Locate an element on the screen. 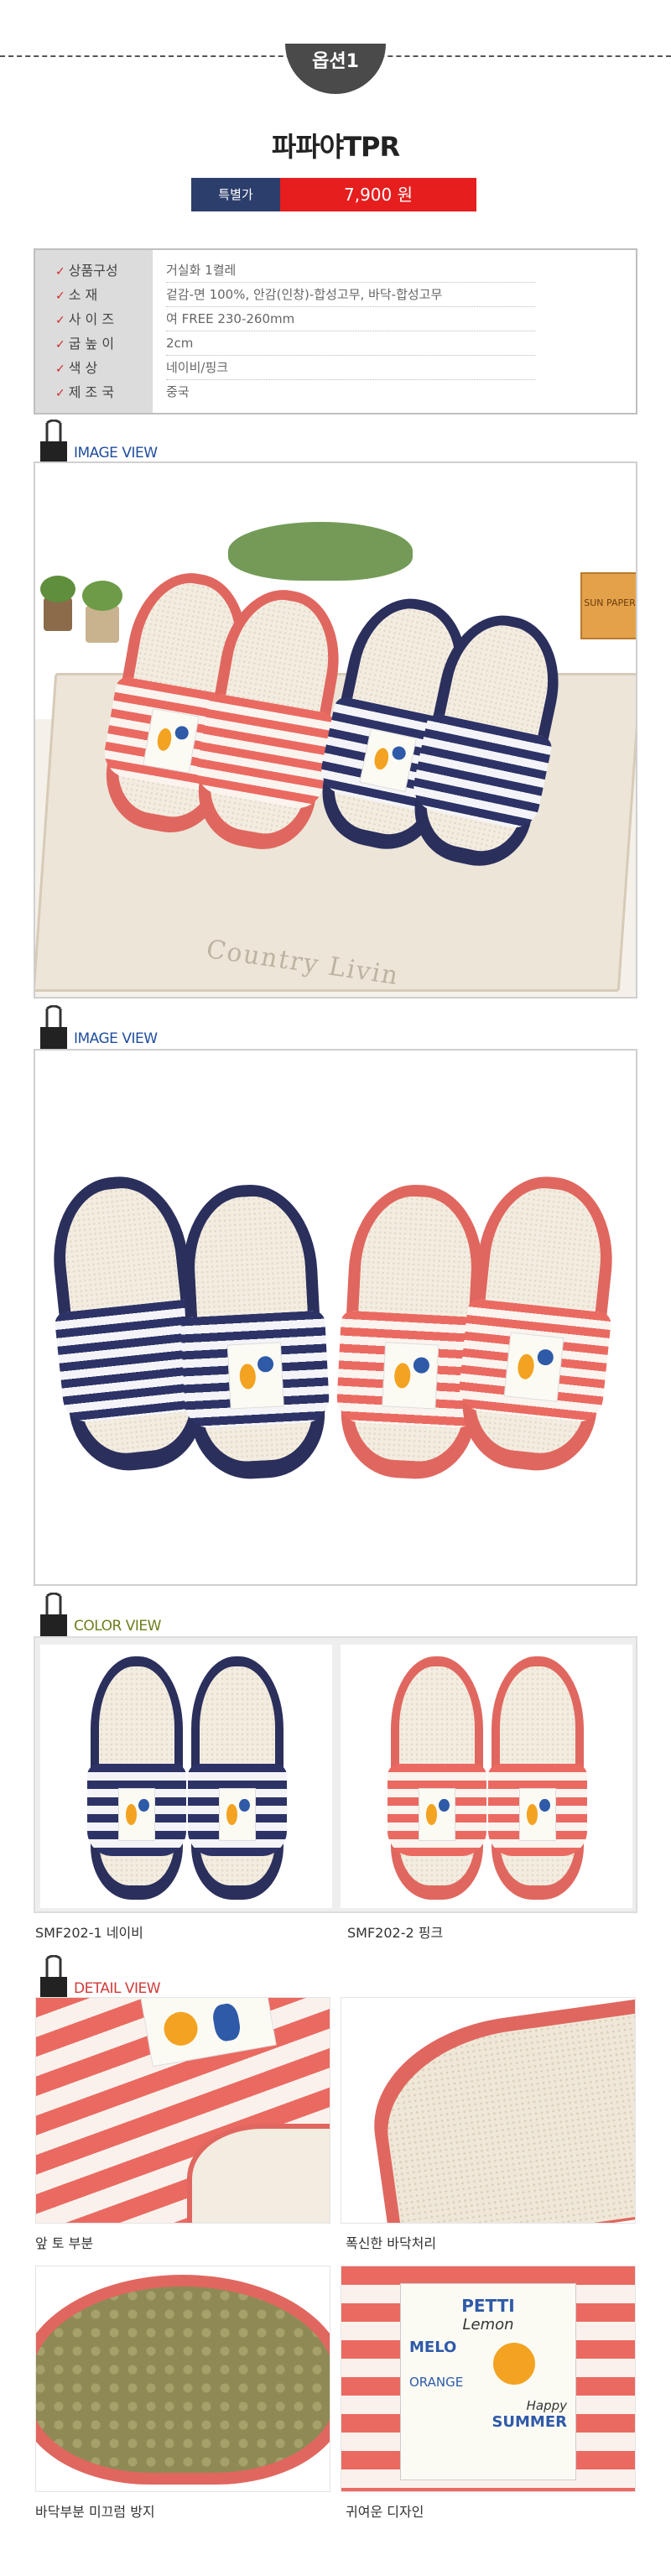 Image resolution: width=671 pixels, height=2576 pixels. spec-key: 굽 높 이 is located at coordinates (104, 343).